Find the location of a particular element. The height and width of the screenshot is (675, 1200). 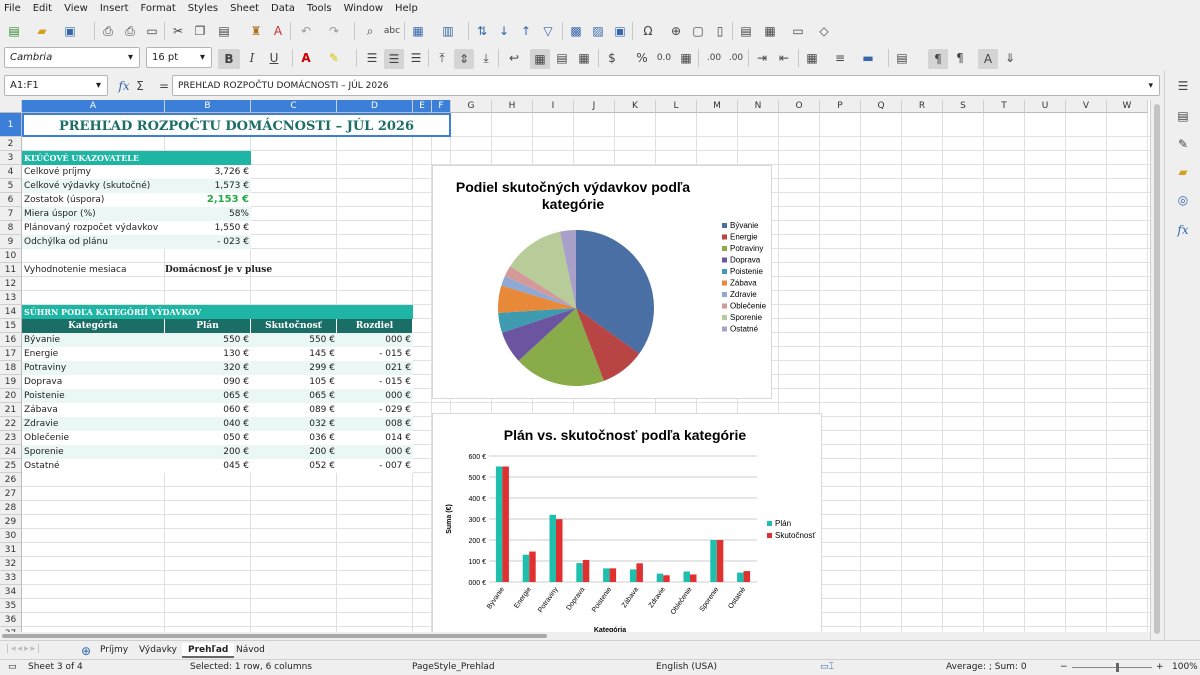

summary-plan-7: 050 € is located at coordinates (208, 438).